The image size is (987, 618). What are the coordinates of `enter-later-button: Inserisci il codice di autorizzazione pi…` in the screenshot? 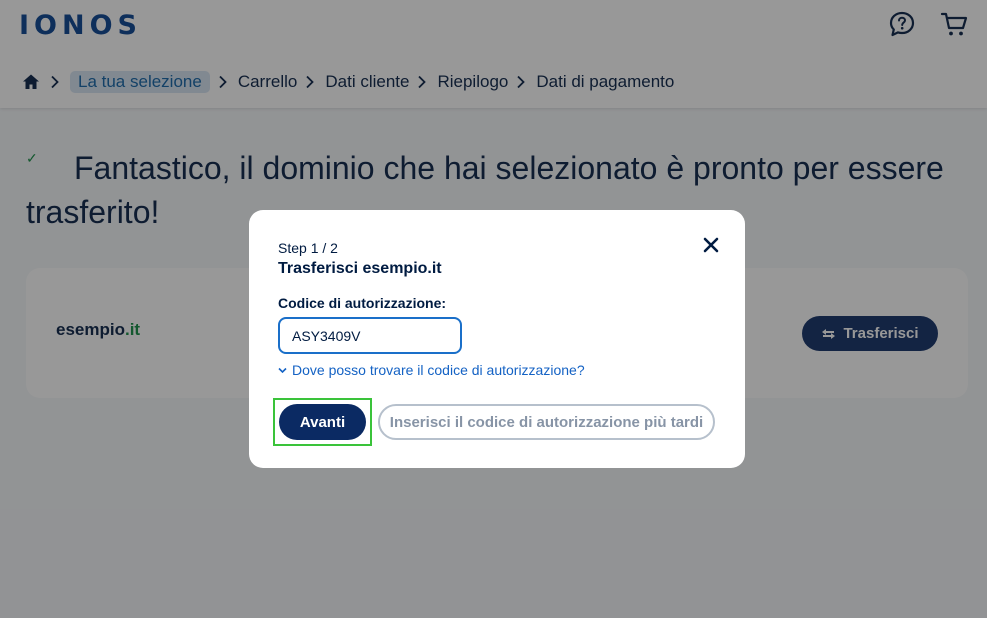 It's located at (546, 422).